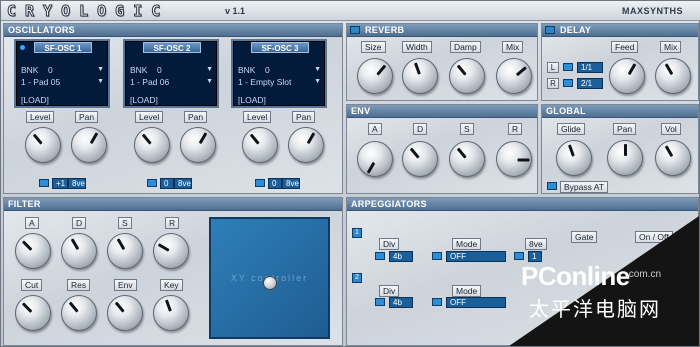 This screenshot has width=700, height=347. Describe the element at coordinates (467, 244) in the screenshot. I see `arp-1-mode-label: Mode` at that location.